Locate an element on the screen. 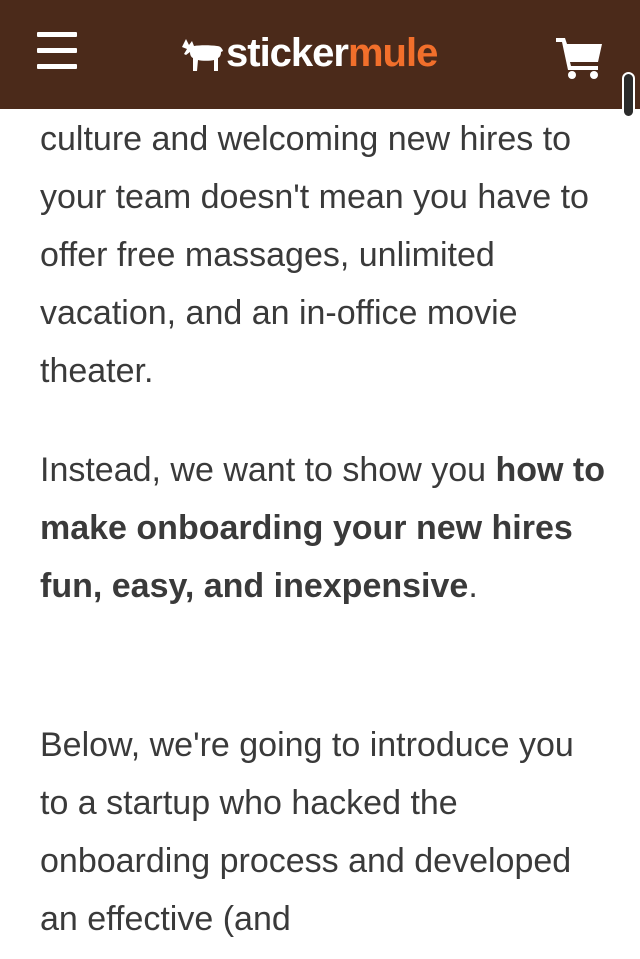 The image size is (640, 959). stickermule-logo: stickermule is located at coordinates (309, 53).